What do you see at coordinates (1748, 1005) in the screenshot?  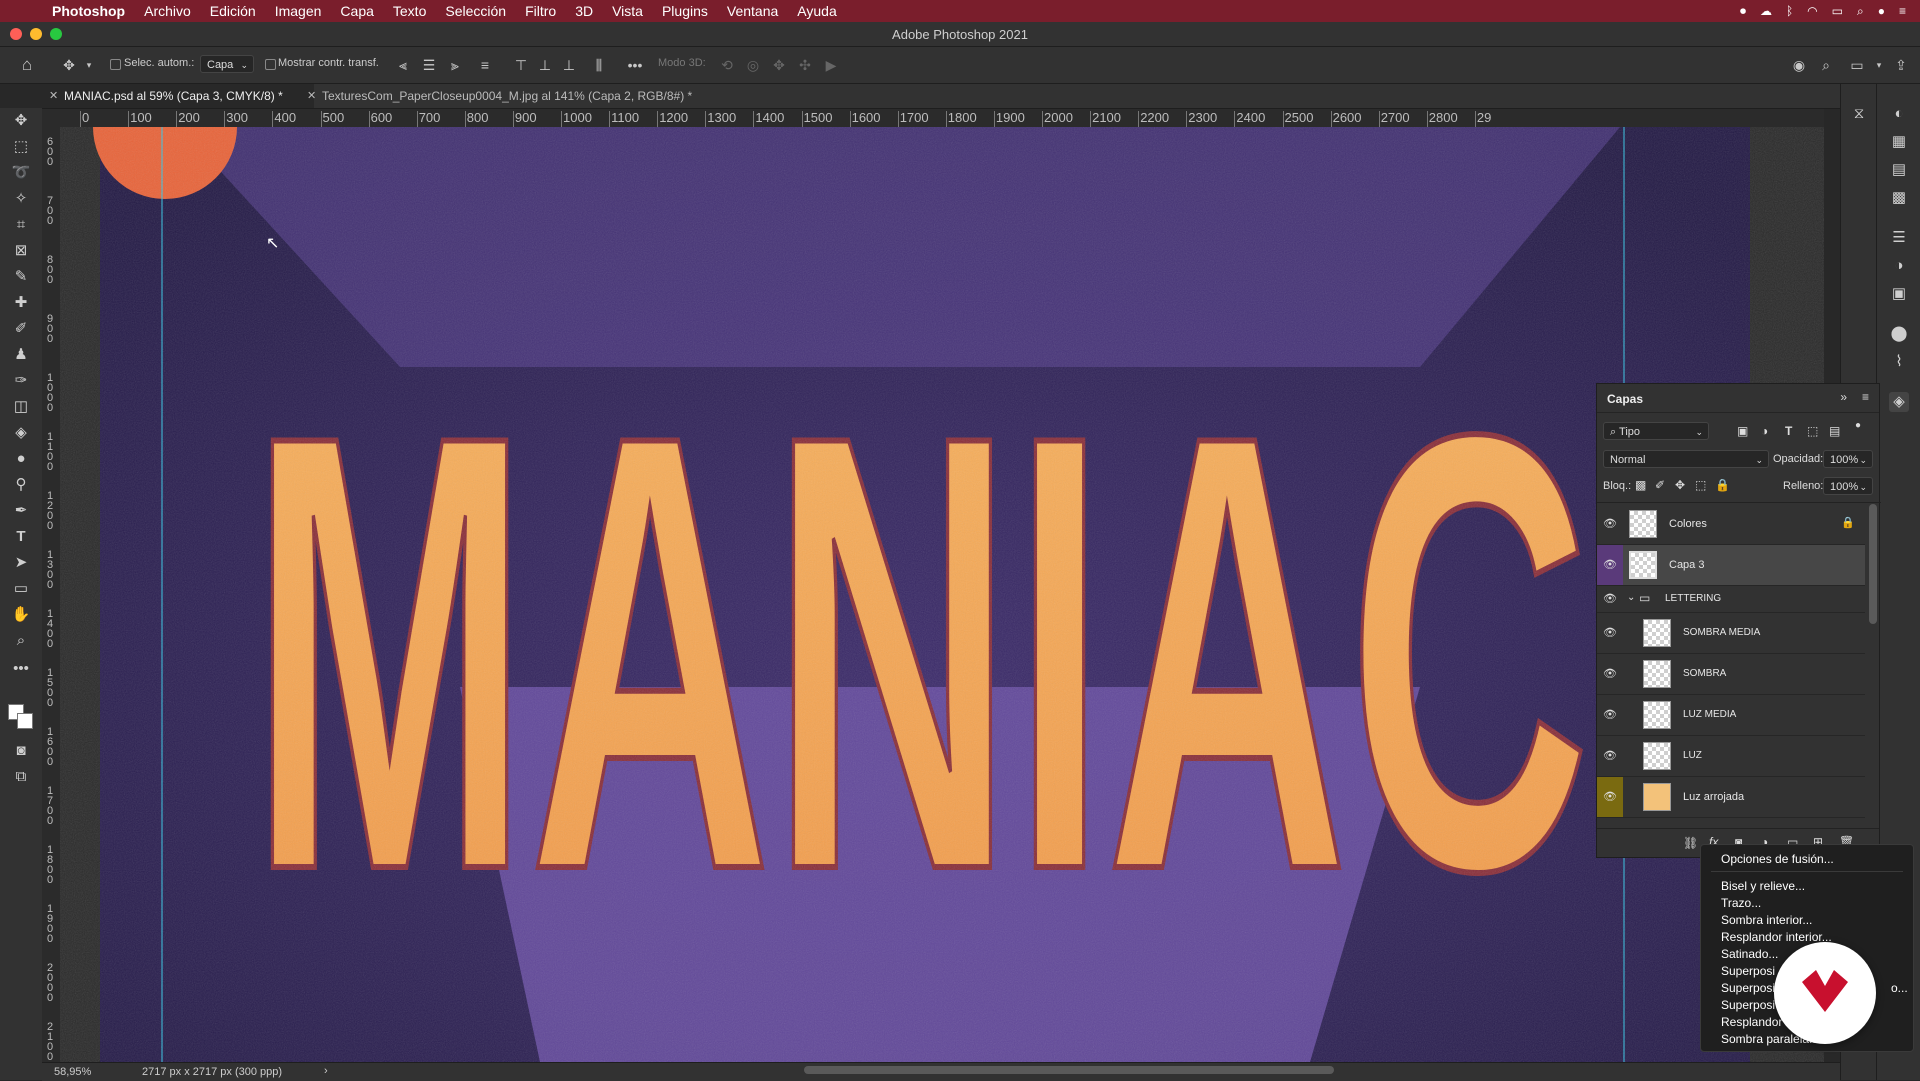 I see `menu-item-pattern-overlay: Superposi` at bounding box center [1748, 1005].